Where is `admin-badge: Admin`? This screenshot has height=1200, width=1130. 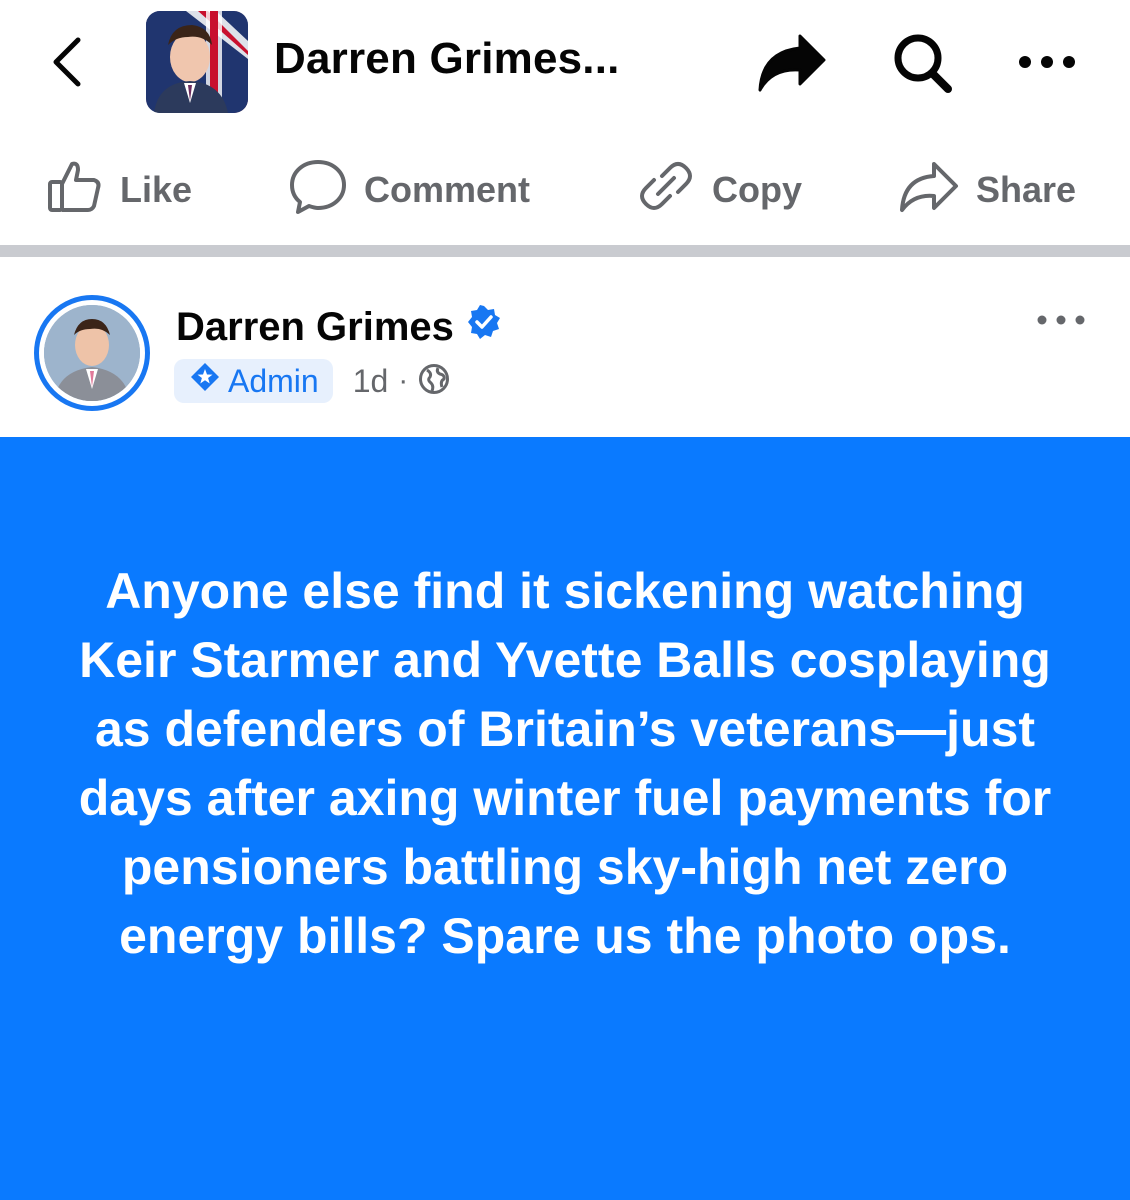
admin-badge: Admin is located at coordinates (253, 381).